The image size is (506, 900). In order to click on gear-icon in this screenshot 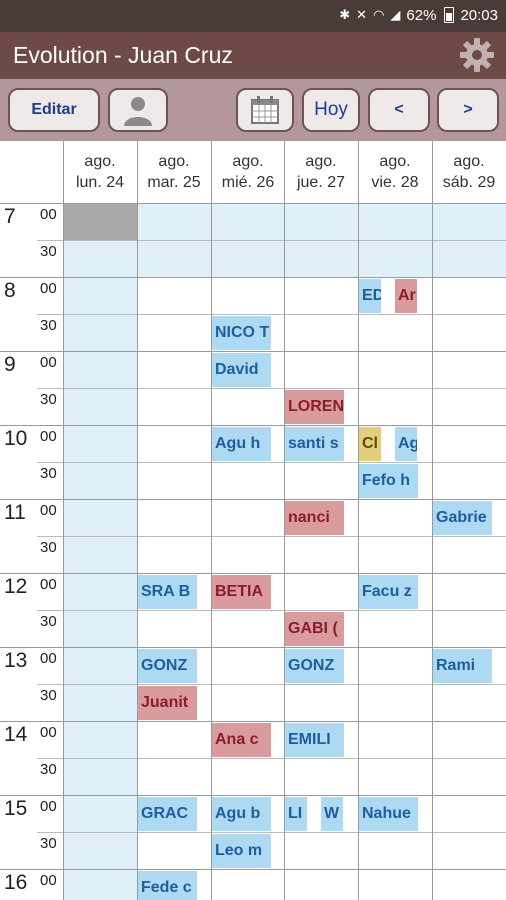, I will do `click(477, 55)`.